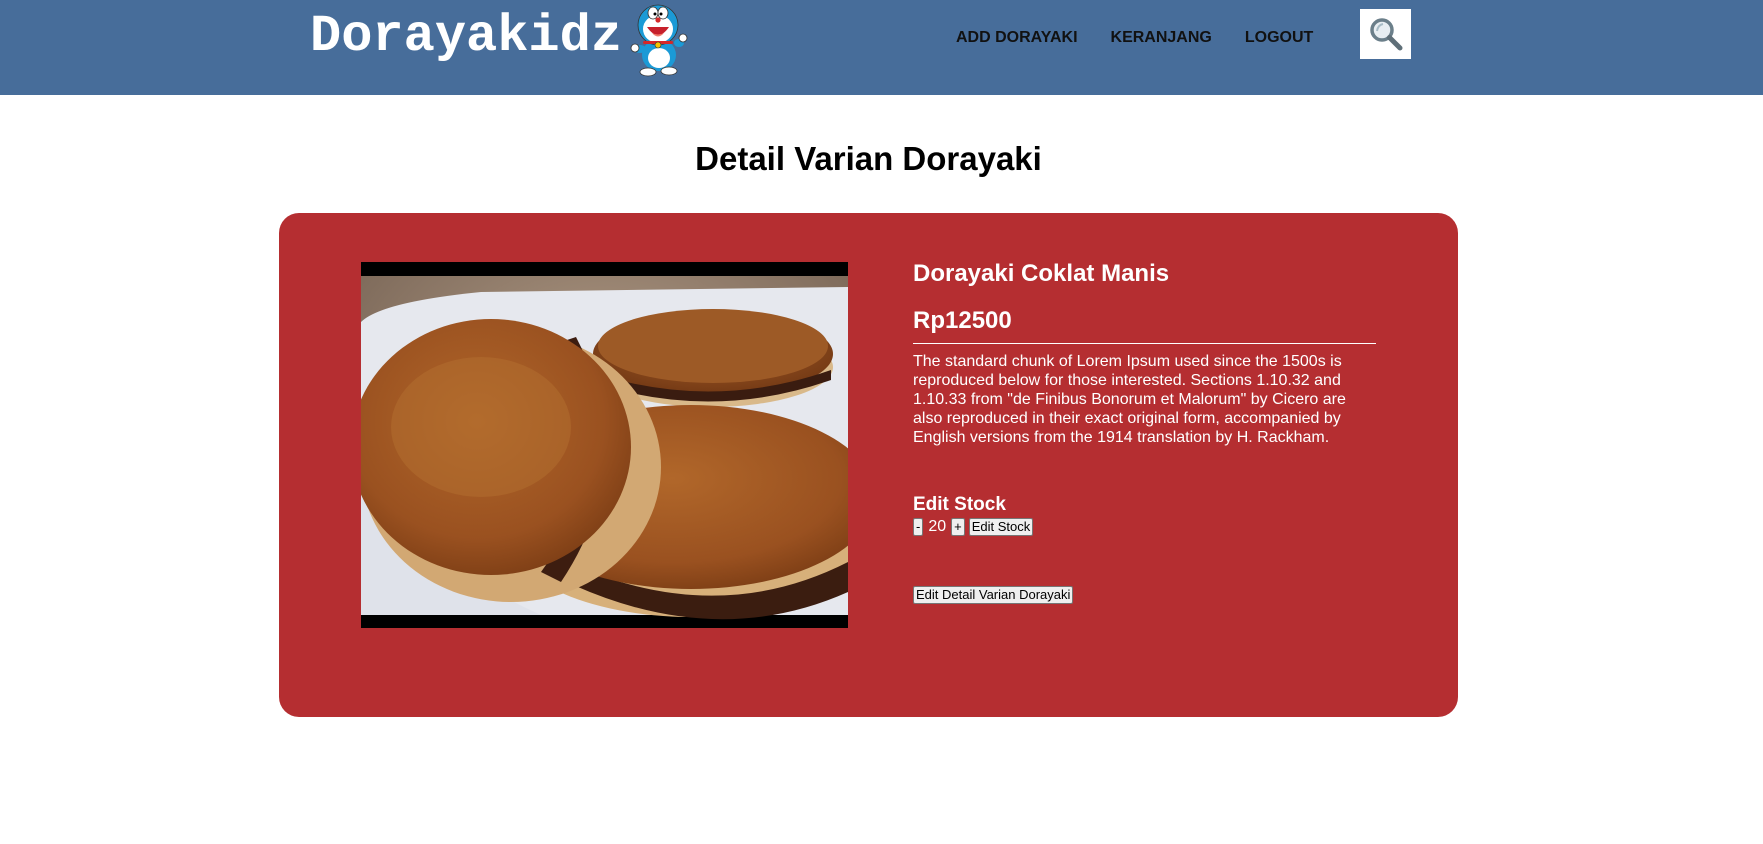 The image size is (1763, 844). I want to click on product-name: Dorayaki Coklat Manis, so click(1041, 273).